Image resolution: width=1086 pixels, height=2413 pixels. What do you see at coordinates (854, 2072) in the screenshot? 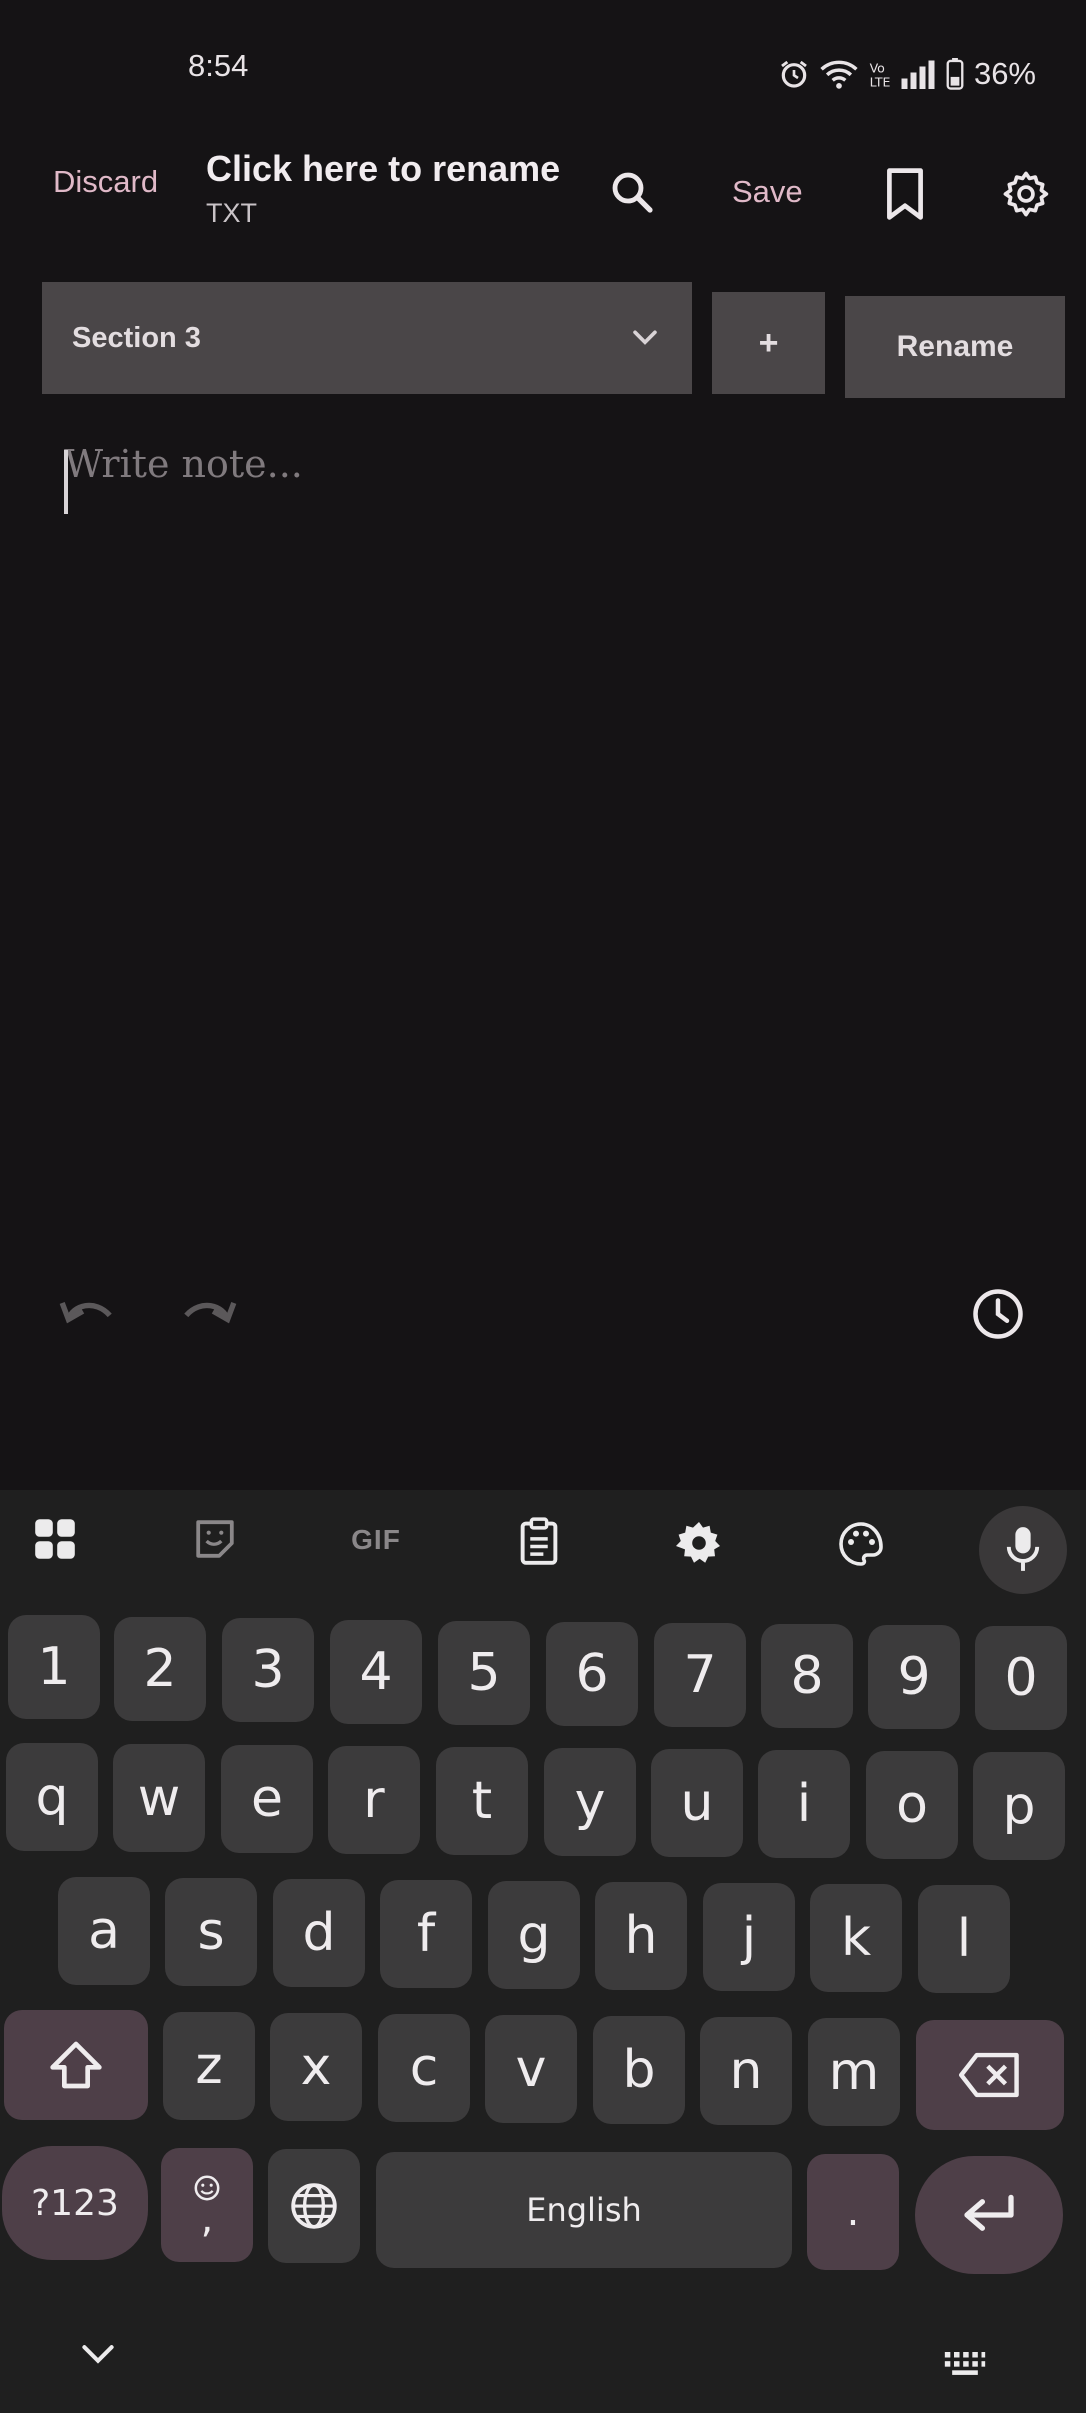
I see `key-m: m` at bounding box center [854, 2072].